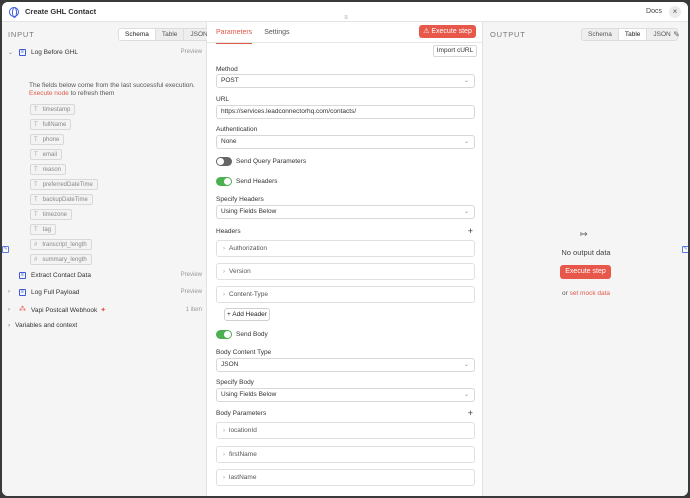 The height and width of the screenshot is (498, 690). Describe the element at coordinates (590, 293) in the screenshot. I see `set-mock-data-link: set mock data` at that location.